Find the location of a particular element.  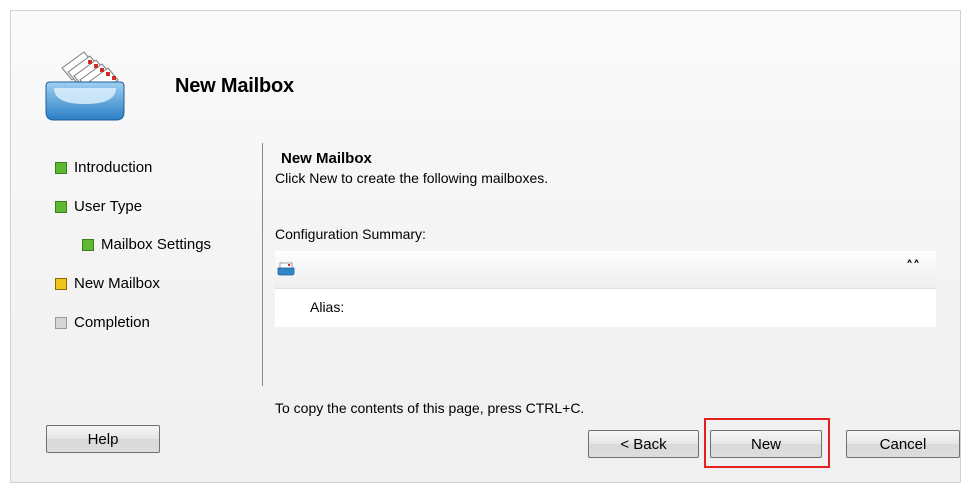

page-title: New Mailbox is located at coordinates (326, 158).